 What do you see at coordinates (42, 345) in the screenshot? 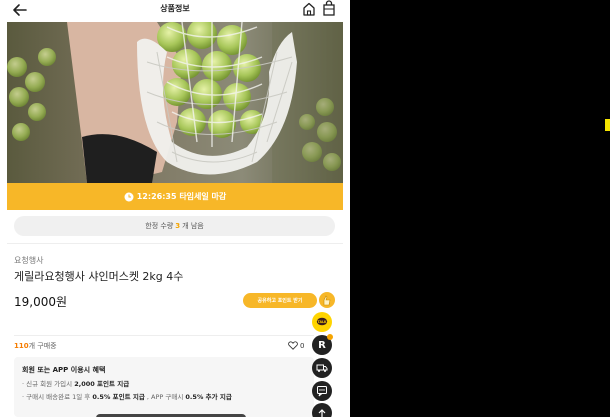
I see `buying-suffix: 개 구매중` at bounding box center [42, 345].